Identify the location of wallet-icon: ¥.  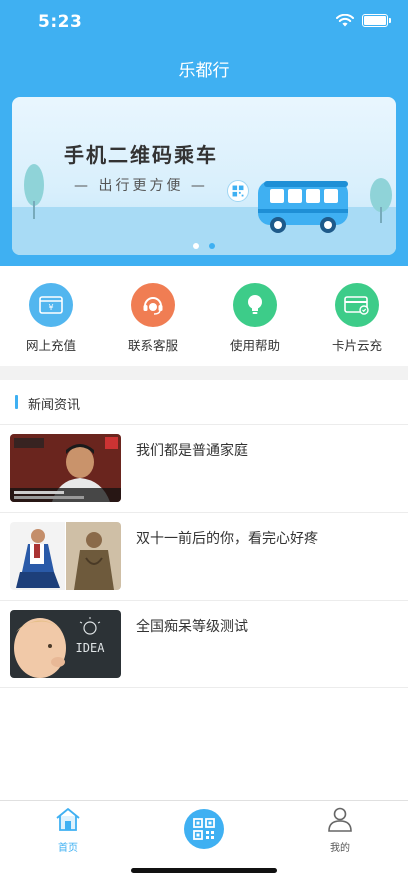
(51, 305).